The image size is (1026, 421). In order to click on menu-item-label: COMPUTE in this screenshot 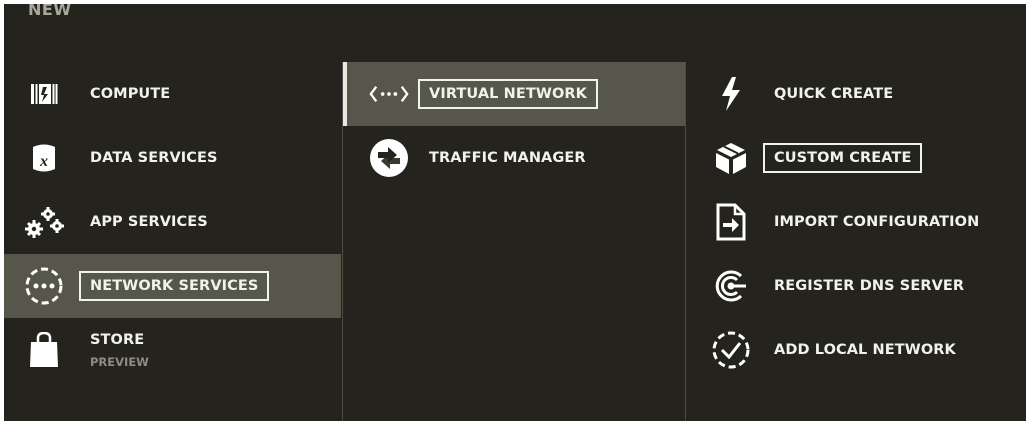, I will do `click(130, 94)`.